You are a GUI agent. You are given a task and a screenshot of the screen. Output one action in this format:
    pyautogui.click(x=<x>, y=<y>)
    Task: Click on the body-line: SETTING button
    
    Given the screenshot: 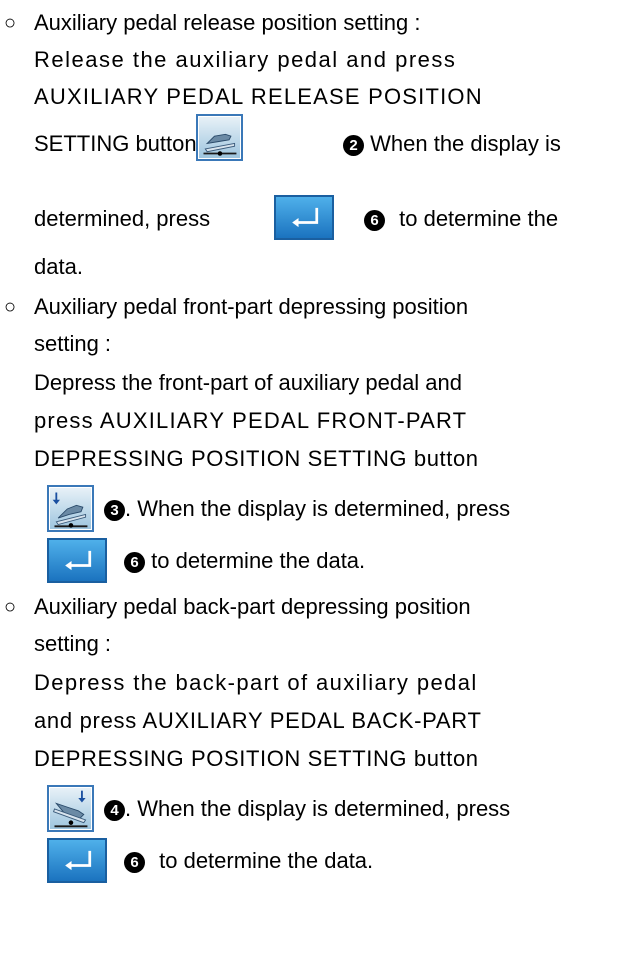 What is the action you would take?
    pyautogui.click(x=115, y=144)
    